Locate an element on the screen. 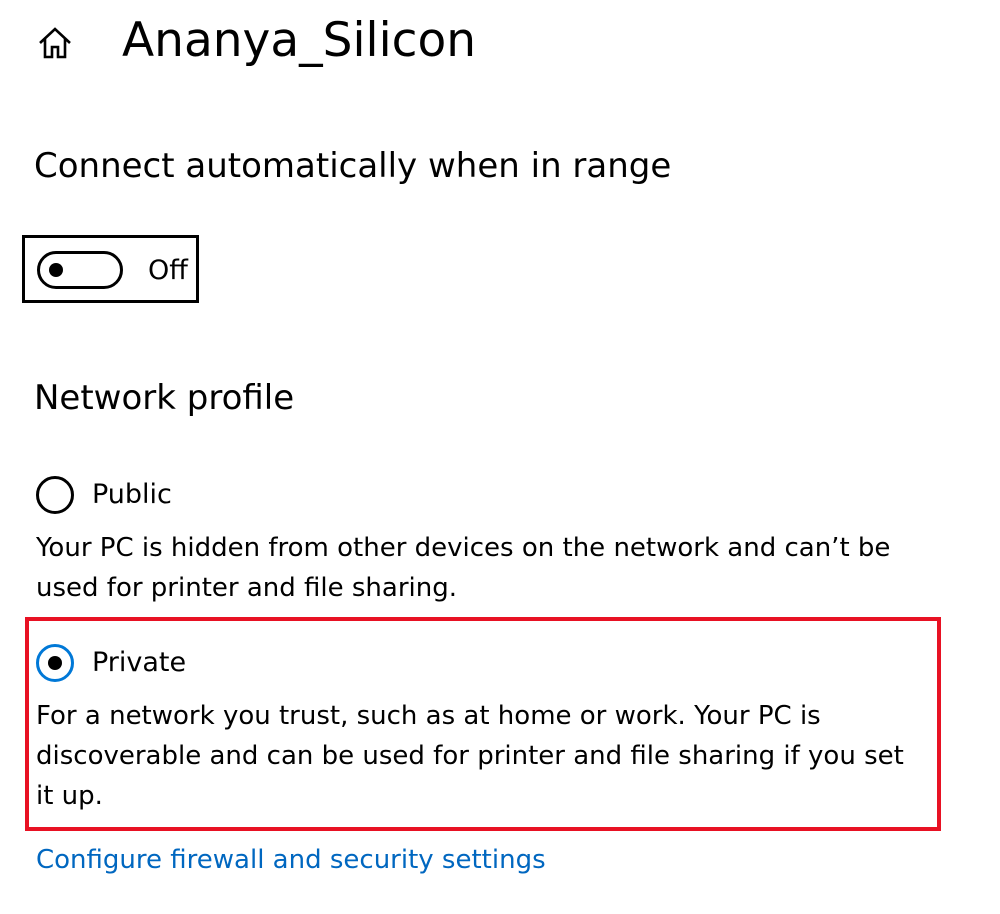 This screenshot has height=914, width=1000. connect-automatically-heading: Connect automatically when in range is located at coordinates (353, 166).